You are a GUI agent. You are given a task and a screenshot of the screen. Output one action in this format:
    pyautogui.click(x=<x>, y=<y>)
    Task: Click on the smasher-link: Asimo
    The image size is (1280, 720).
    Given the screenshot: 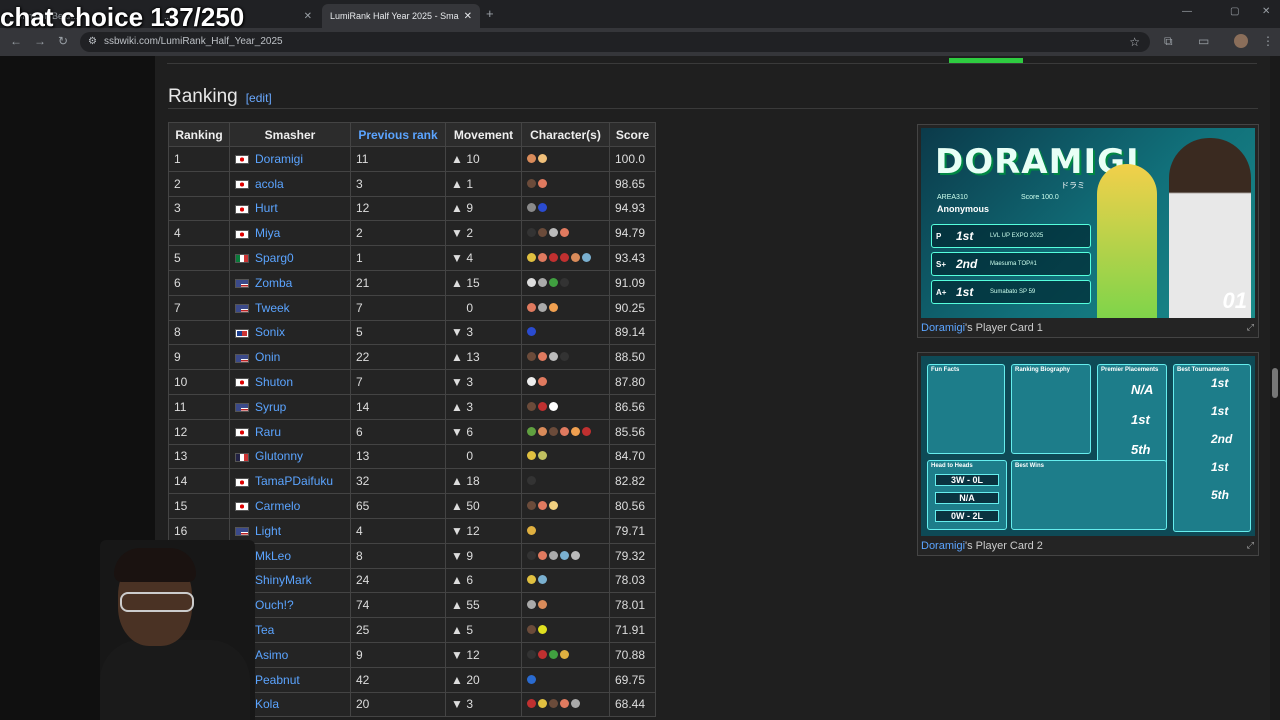 What is the action you would take?
    pyautogui.click(x=271, y=655)
    